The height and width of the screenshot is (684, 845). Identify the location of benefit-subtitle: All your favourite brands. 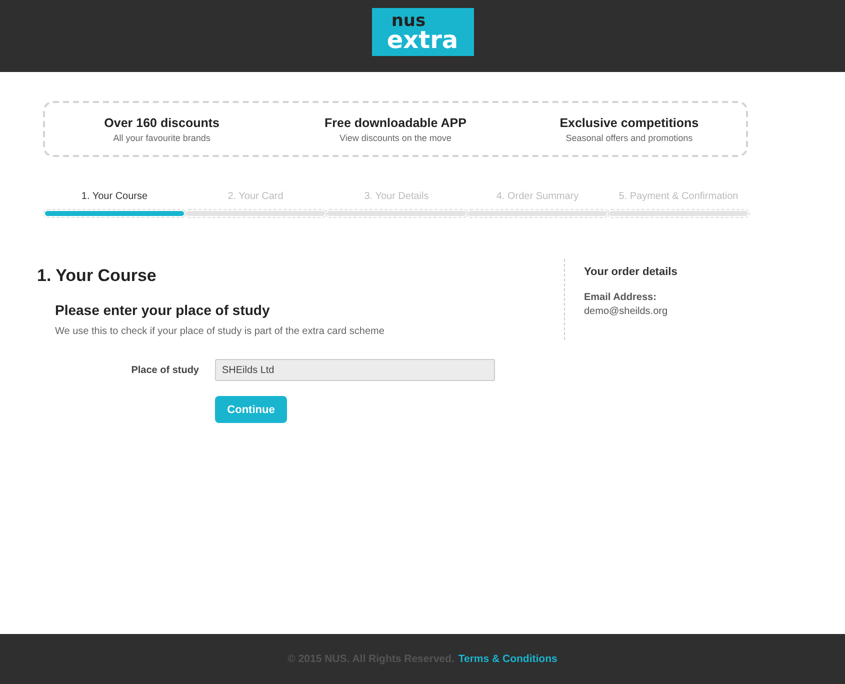
(161, 137).